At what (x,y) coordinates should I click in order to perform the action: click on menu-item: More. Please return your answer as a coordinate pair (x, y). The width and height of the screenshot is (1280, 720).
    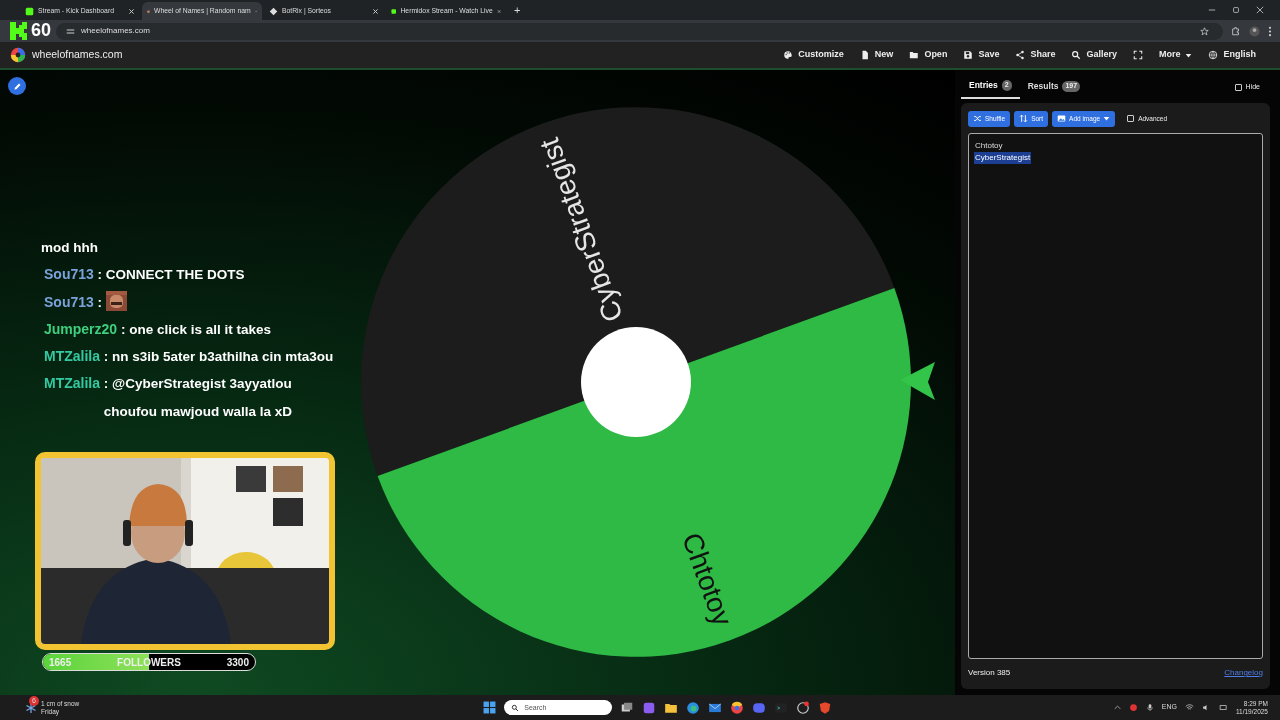
    Looking at the image, I should click on (1175, 55).